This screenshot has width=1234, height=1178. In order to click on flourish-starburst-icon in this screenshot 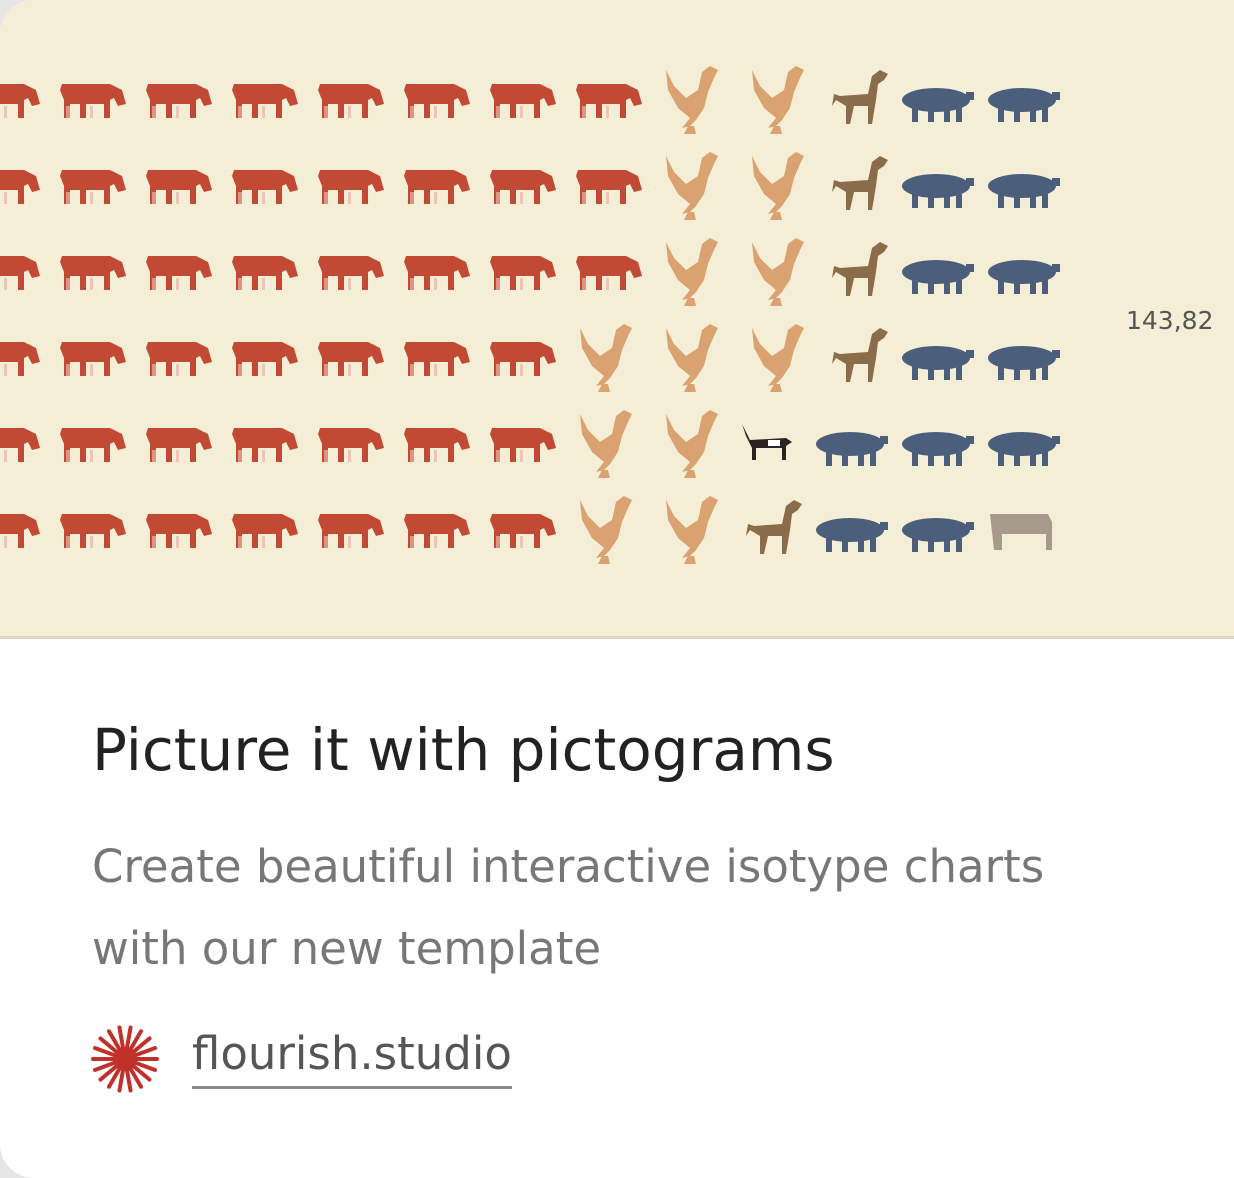, I will do `click(125, 1059)`.